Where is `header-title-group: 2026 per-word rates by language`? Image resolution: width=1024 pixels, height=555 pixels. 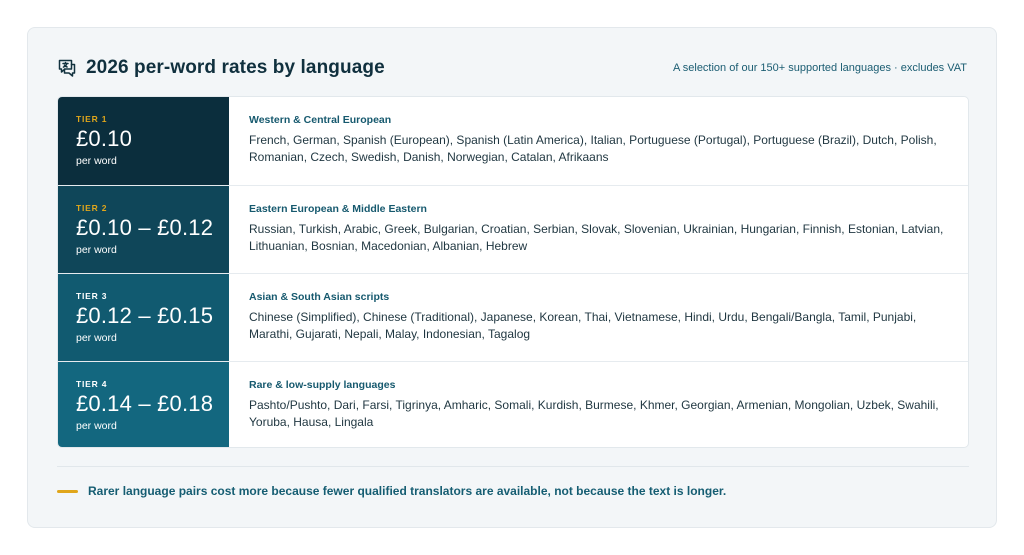 header-title-group: 2026 per-word rates by language is located at coordinates (221, 68).